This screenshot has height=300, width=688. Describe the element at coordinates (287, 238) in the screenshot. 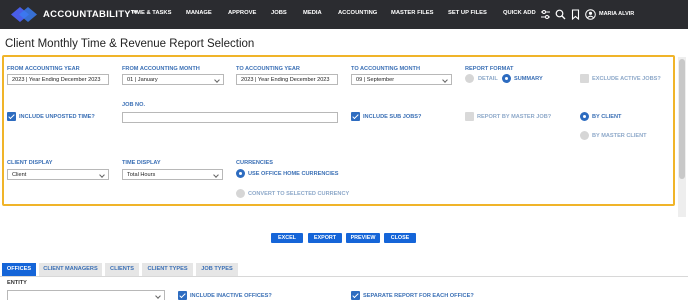

I see `excel-button: EXCEL` at that location.